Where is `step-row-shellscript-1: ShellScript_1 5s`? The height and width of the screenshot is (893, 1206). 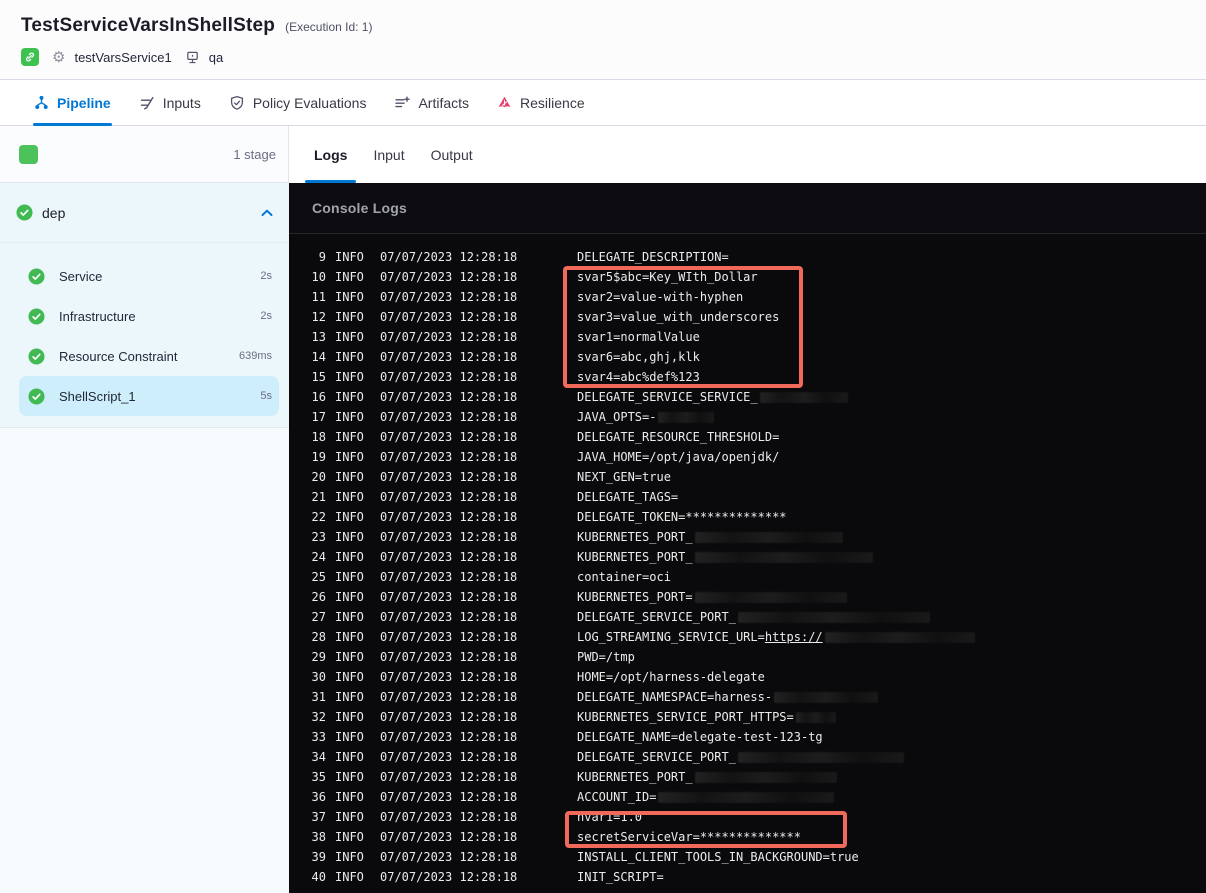
step-row-shellscript-1: ShellScript_1 5s is located at coordinates (149, 396).